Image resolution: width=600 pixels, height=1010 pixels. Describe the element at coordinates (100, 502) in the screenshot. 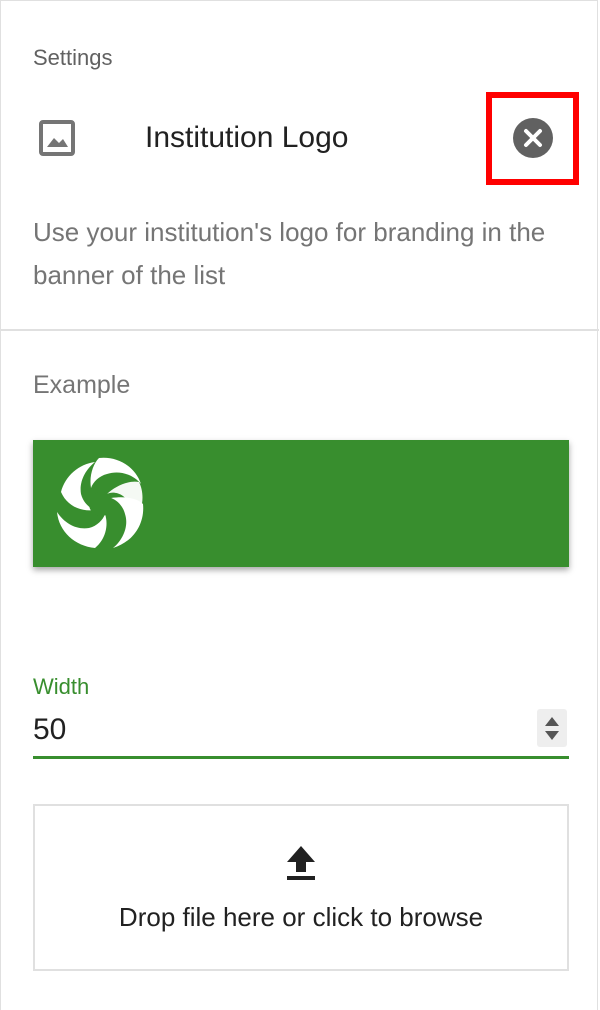

I see `swirl-logo-icon` at that location.